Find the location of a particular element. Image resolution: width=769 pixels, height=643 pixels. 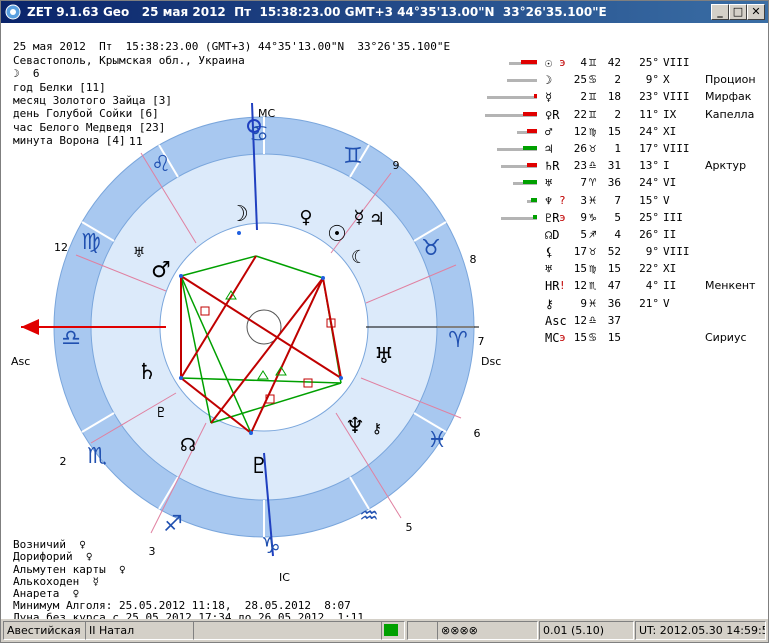

planet-row: ♃ 26 ♉ 1 17° VIII is located at coordinates (624, 149).